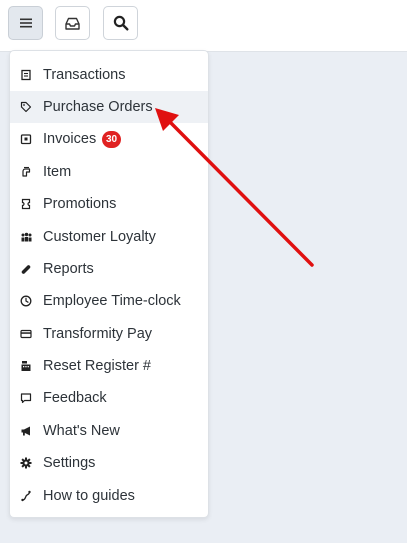 This screenshot has width=407, height=543. What do you see at coordinates (234, 187) in the screenshot?
I see `annotation-arrow` at bounding box center [234, 187].